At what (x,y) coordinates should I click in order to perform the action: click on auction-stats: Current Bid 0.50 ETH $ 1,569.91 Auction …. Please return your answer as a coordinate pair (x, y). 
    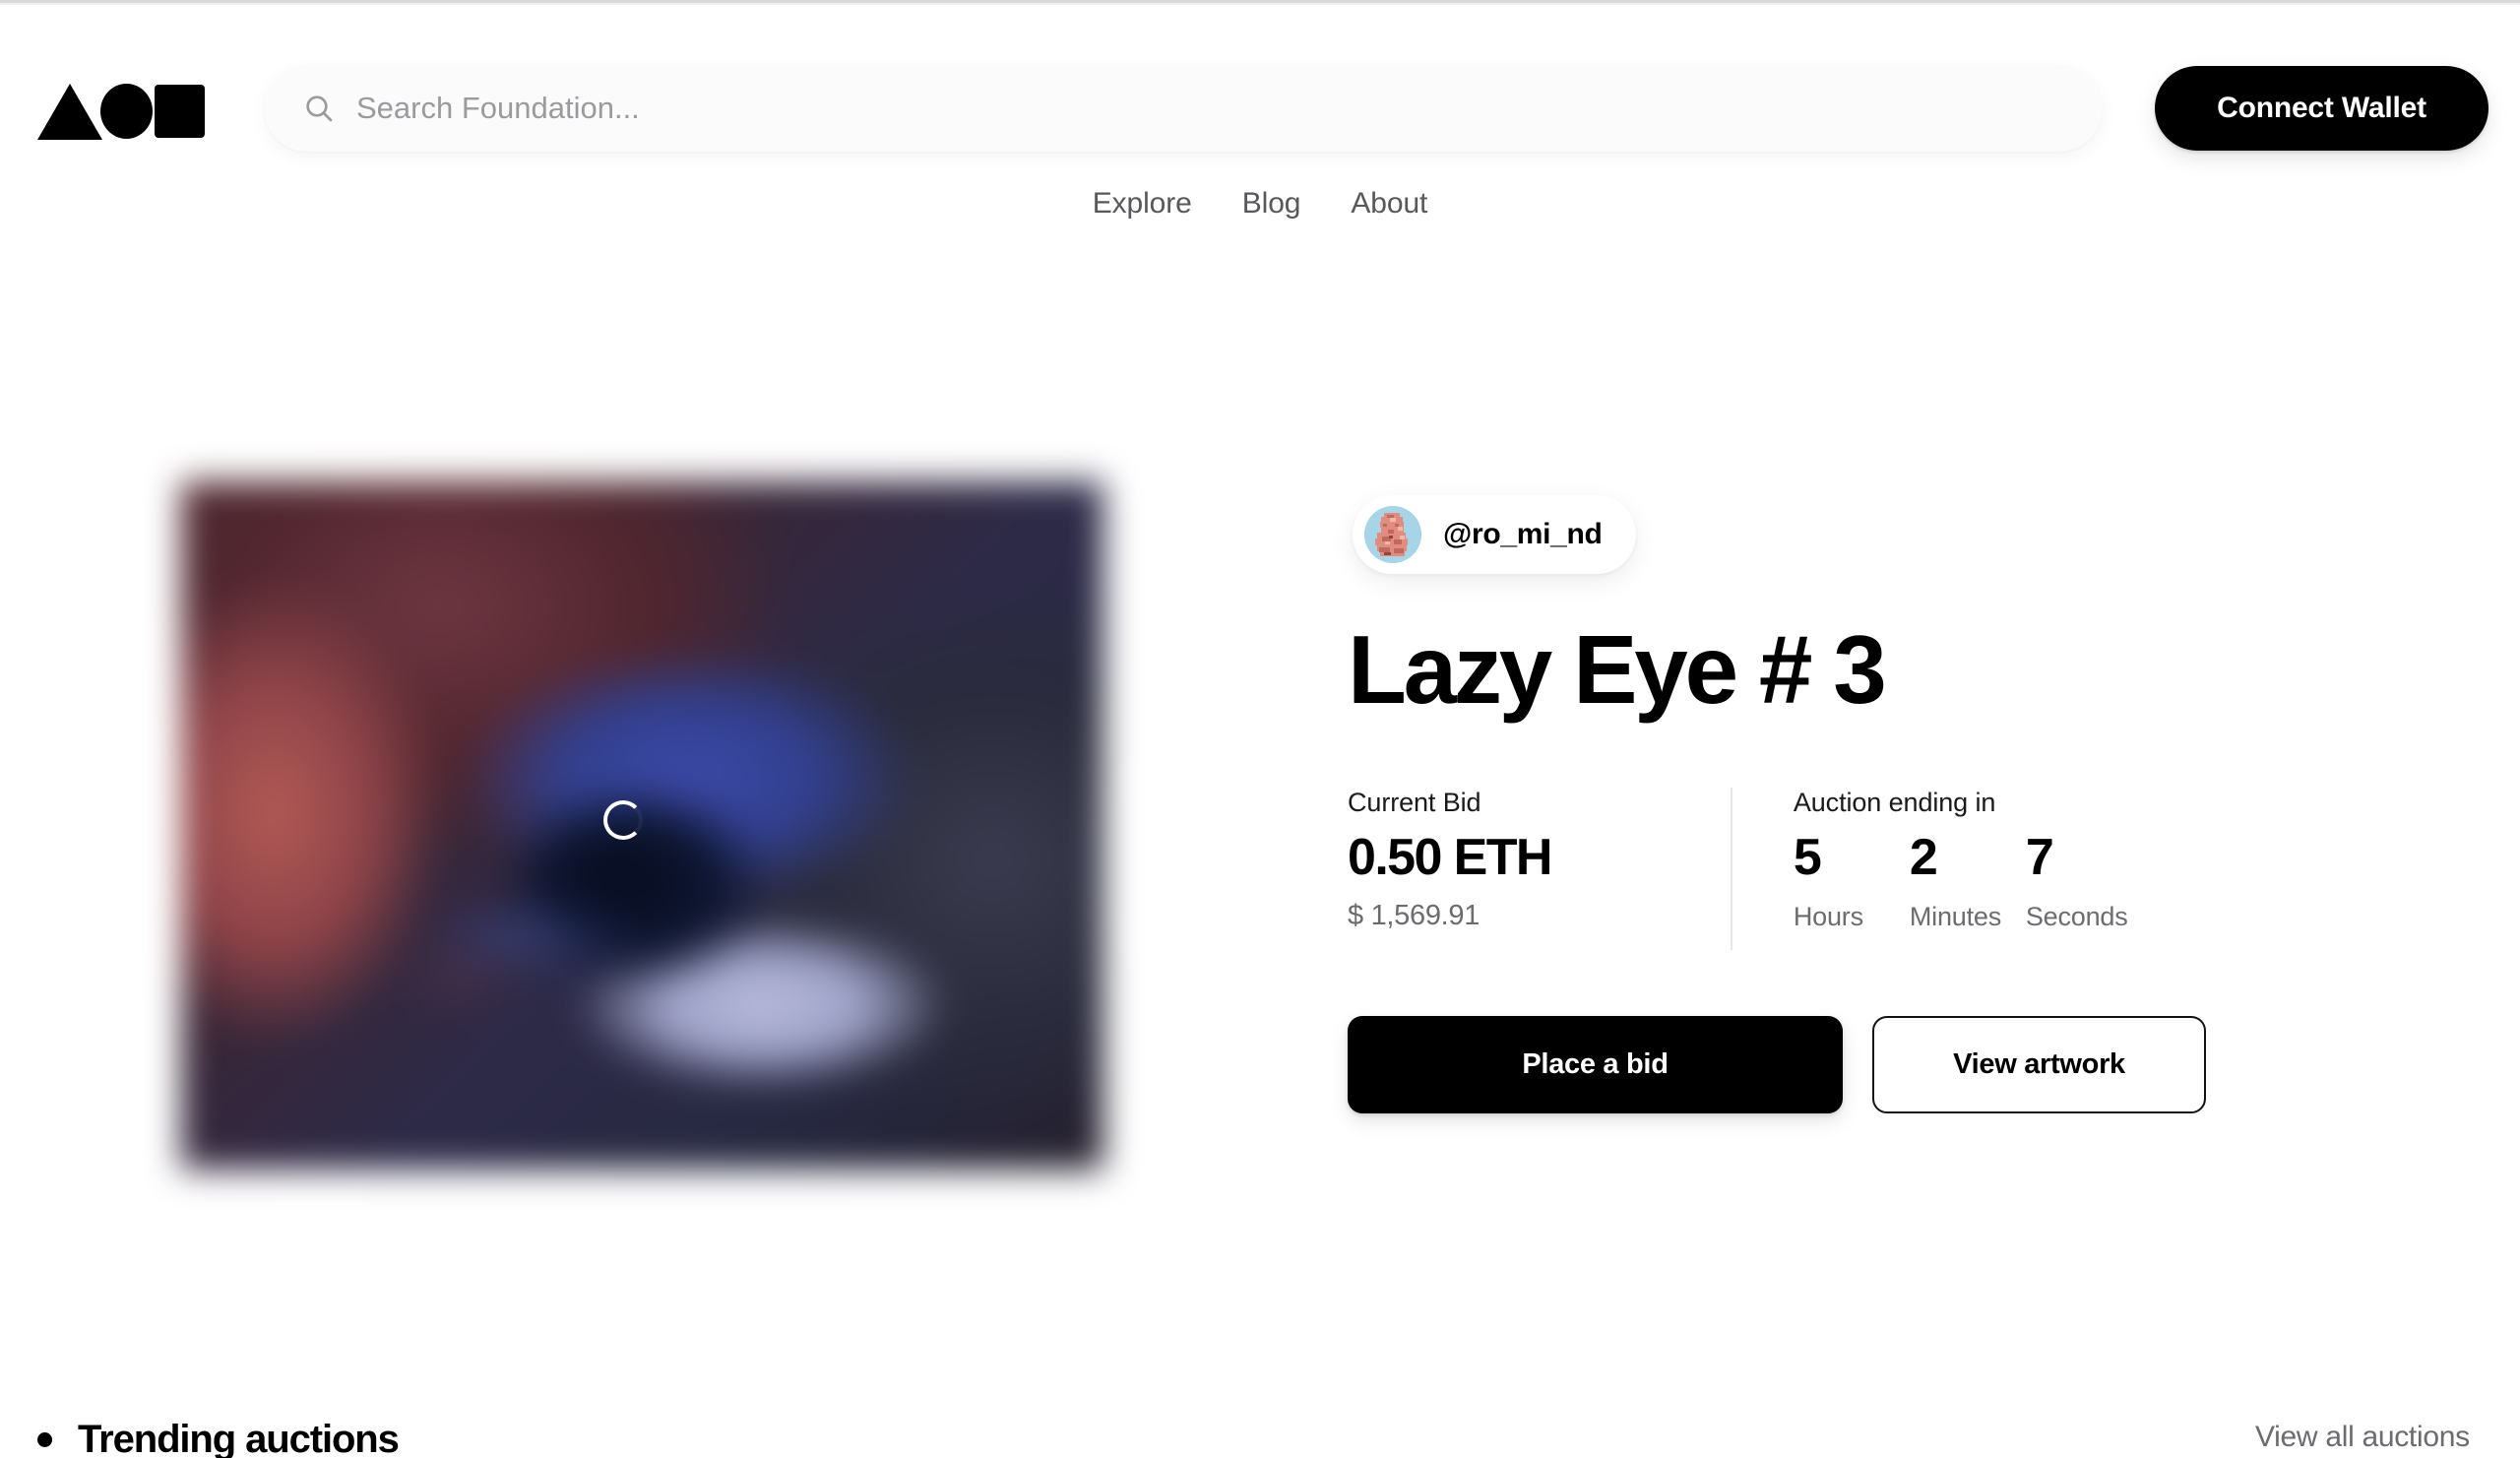
    Looking at the image, I should click on (1745, 871).